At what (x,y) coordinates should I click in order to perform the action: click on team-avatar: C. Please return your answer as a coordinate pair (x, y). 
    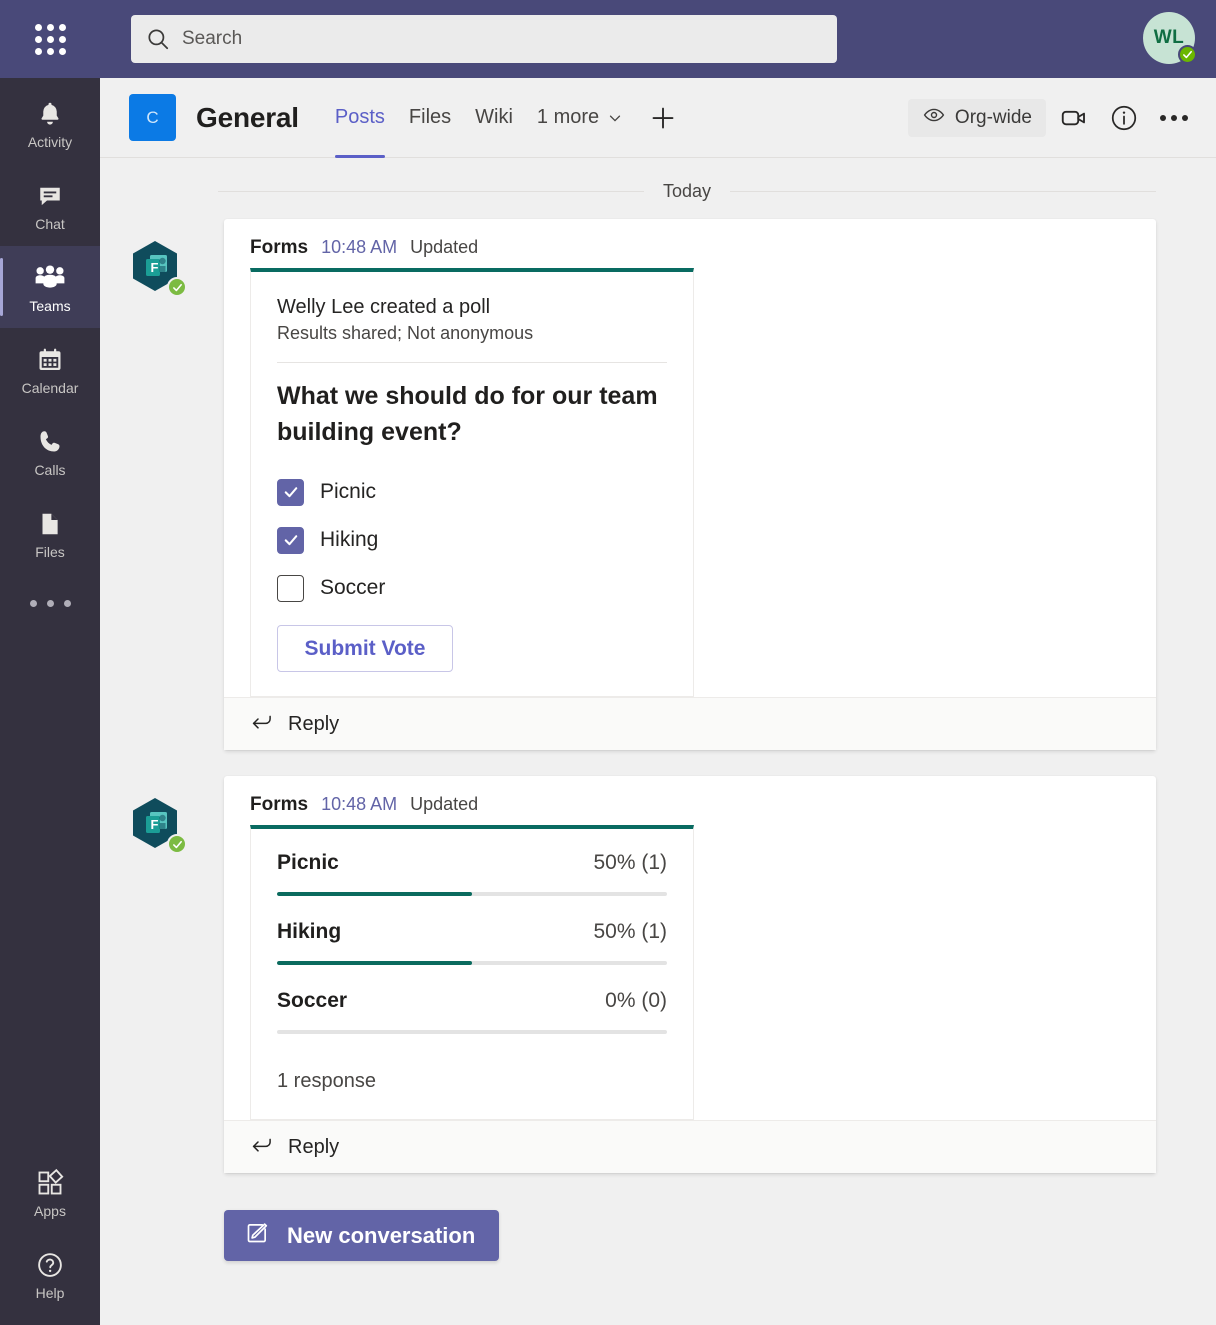
    Looking at the image, I should click on (152, 117).